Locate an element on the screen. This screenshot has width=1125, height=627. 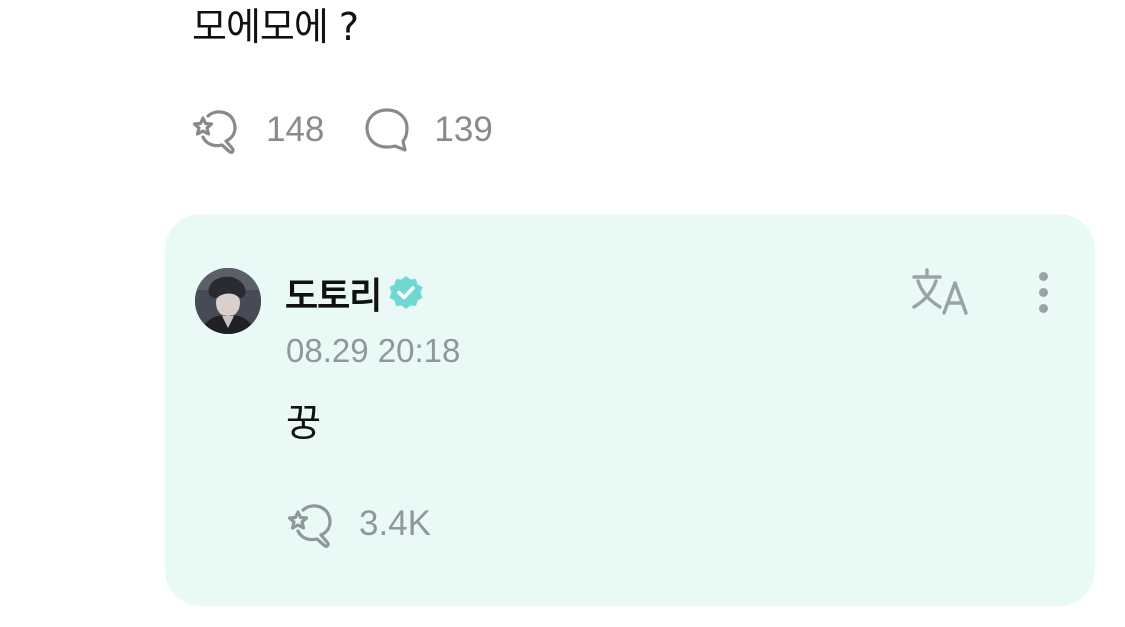
avatar-image is located at coordinates (228, 301).